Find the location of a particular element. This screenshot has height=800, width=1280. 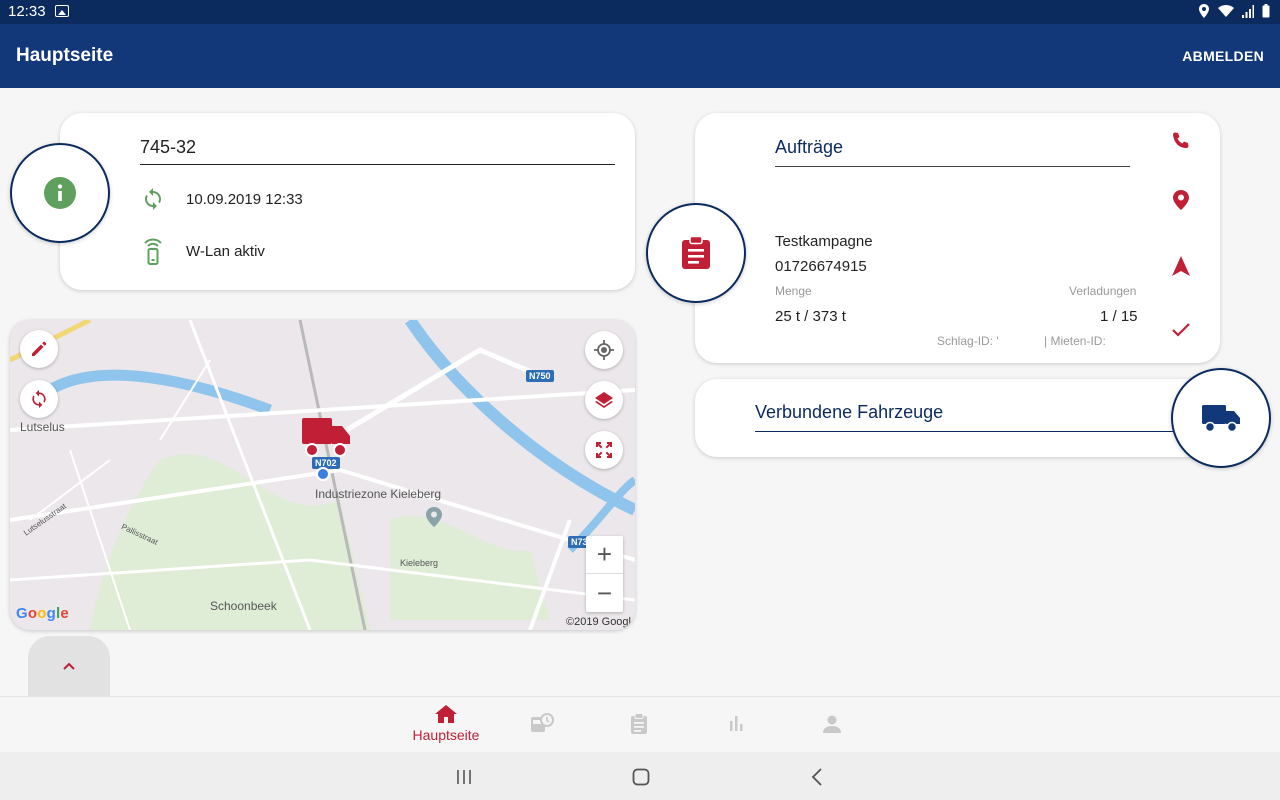

schlag-id: Schlag-ID: ' is located at coordinates (968, 341).